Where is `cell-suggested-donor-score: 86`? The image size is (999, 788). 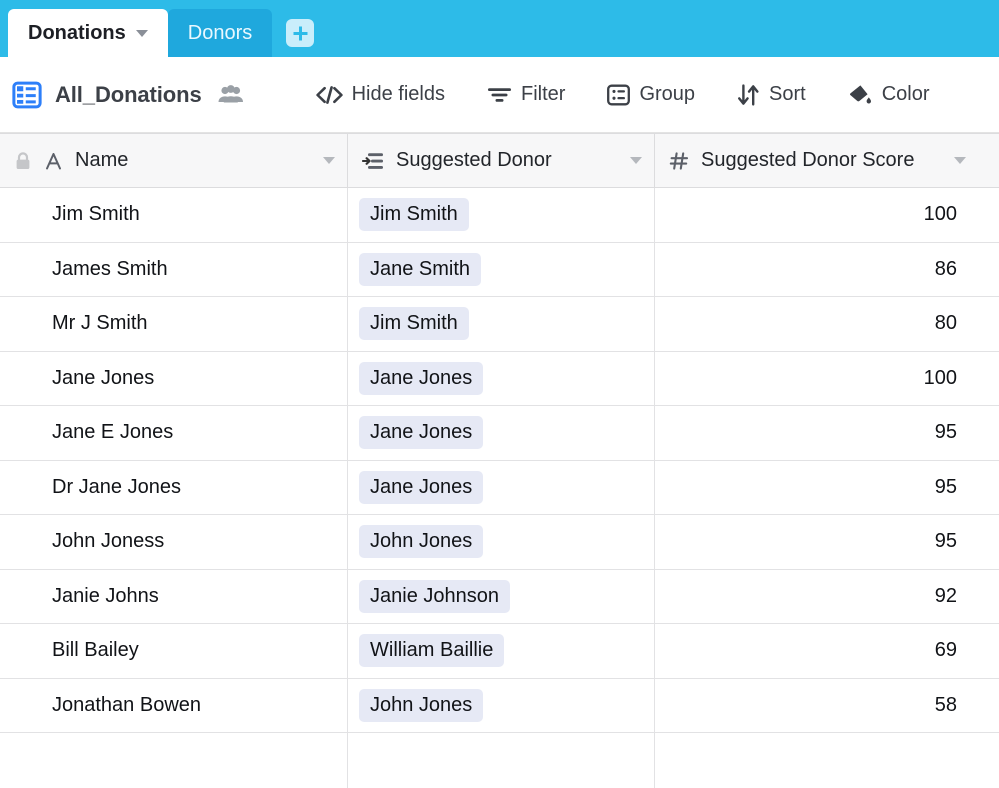
cell-suggested-donor-score: 86 is located at coordinates (816, 270).